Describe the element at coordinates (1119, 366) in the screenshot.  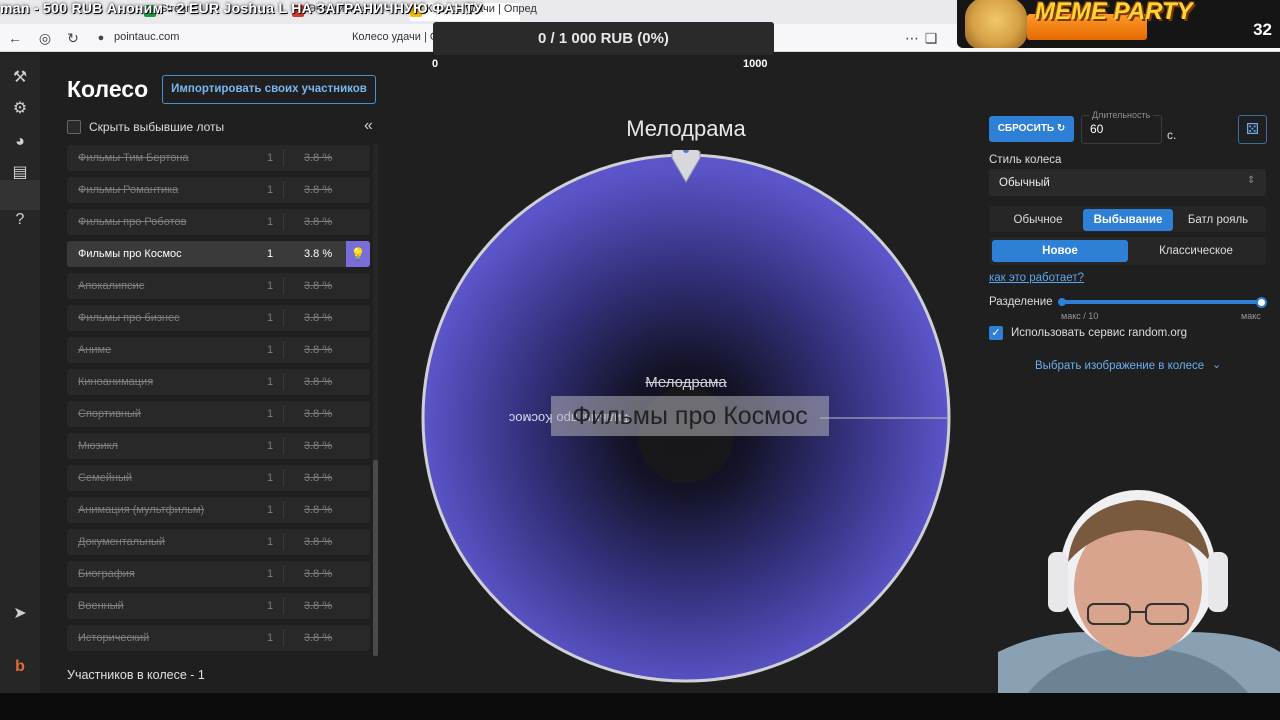
I see `choose-image-button: Выбрать изображение в колесе` at that location.